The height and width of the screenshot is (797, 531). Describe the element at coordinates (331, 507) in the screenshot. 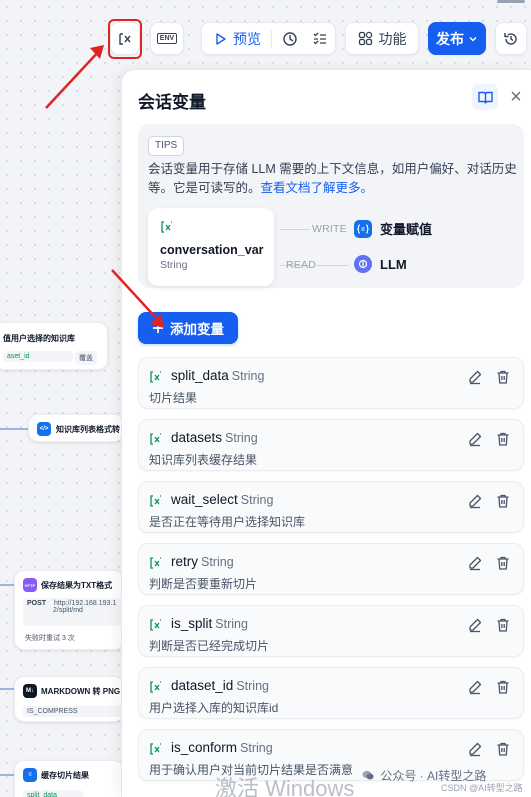

I see `variable-item: wait_select String 是否正在等待用户选择知识库` at that location.